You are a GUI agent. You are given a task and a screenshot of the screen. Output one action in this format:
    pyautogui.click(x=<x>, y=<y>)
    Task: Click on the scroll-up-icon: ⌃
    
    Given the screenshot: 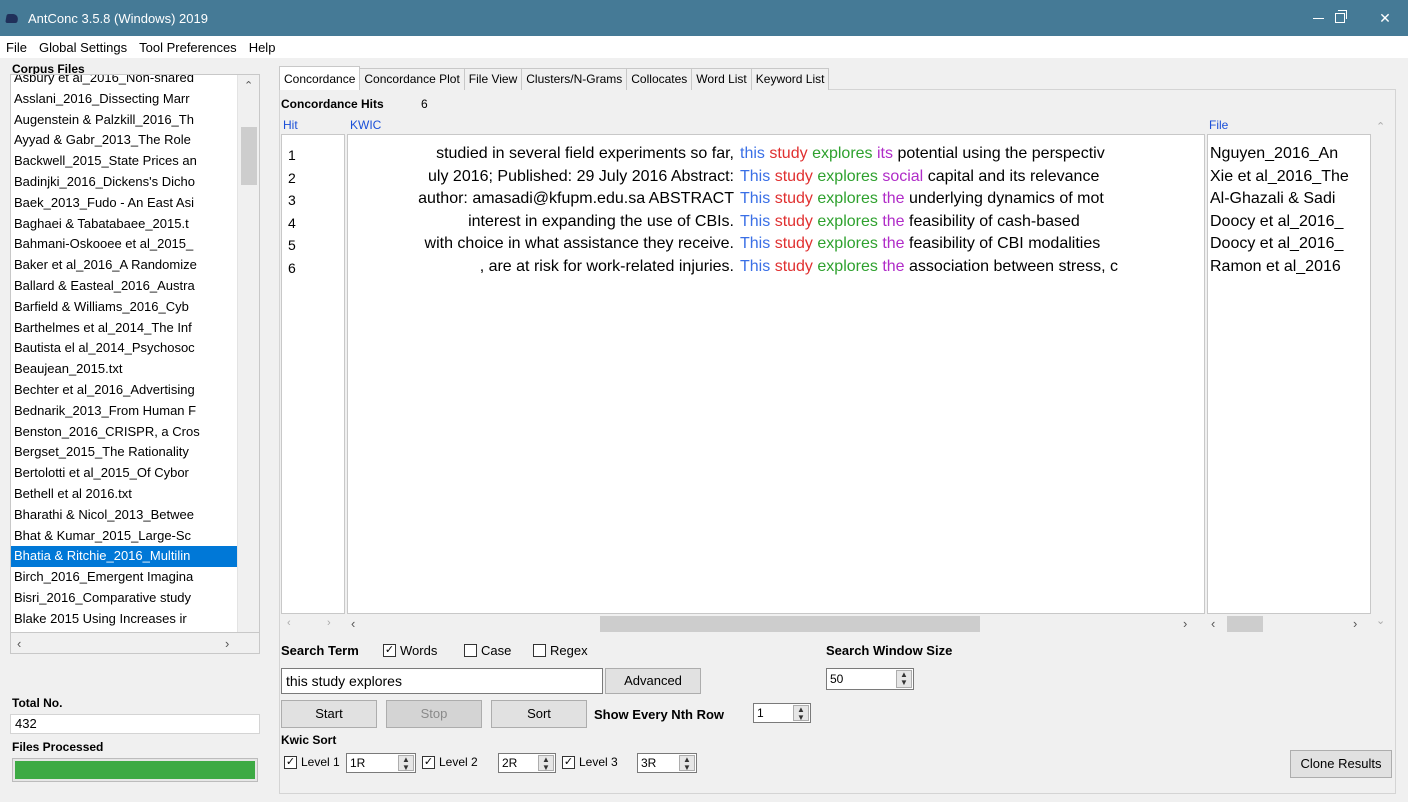 What is the action you would take?
    pyautogui.click(x=248, y=85)
    